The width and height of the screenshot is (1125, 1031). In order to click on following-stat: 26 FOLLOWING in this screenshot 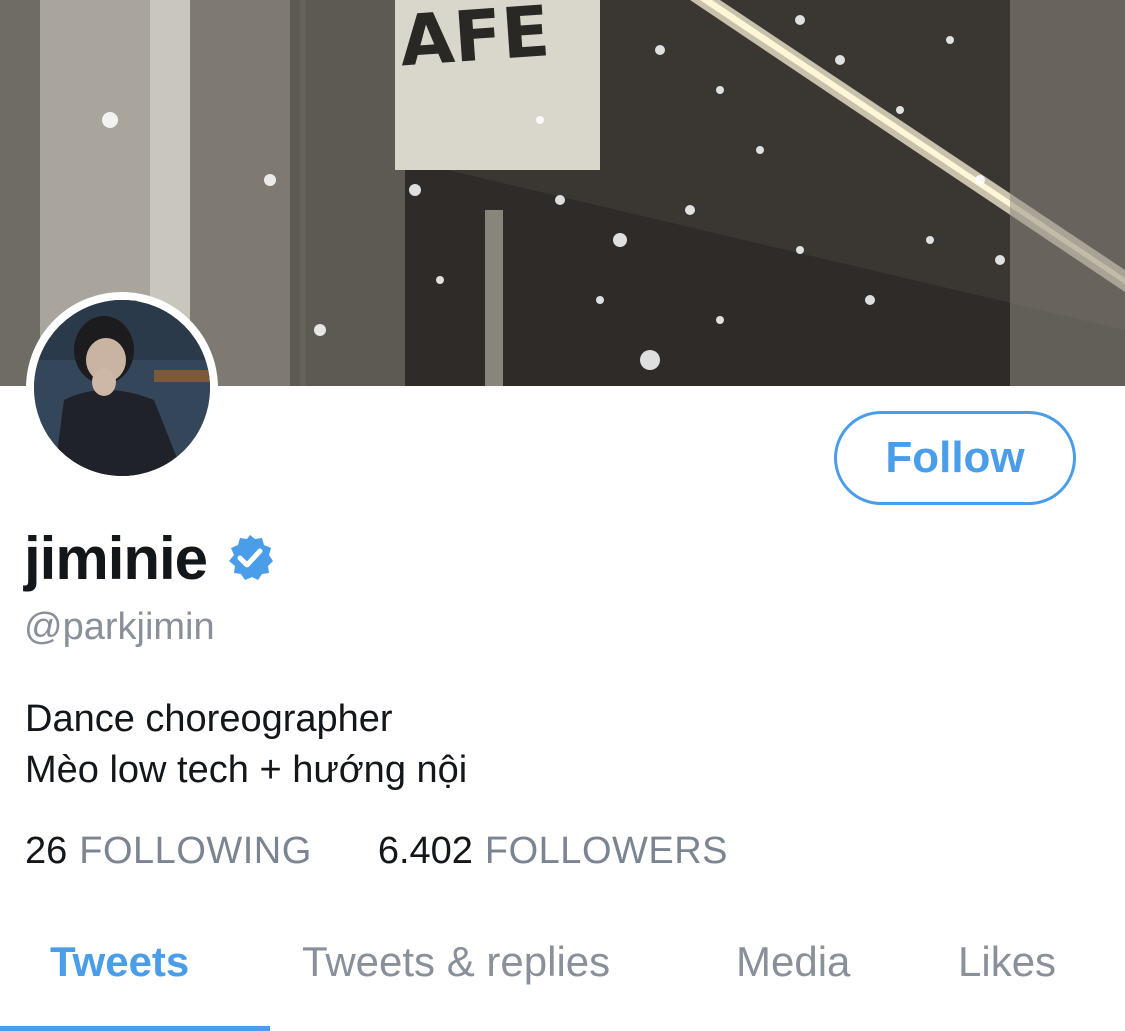, I will do `click(168, 851)`.